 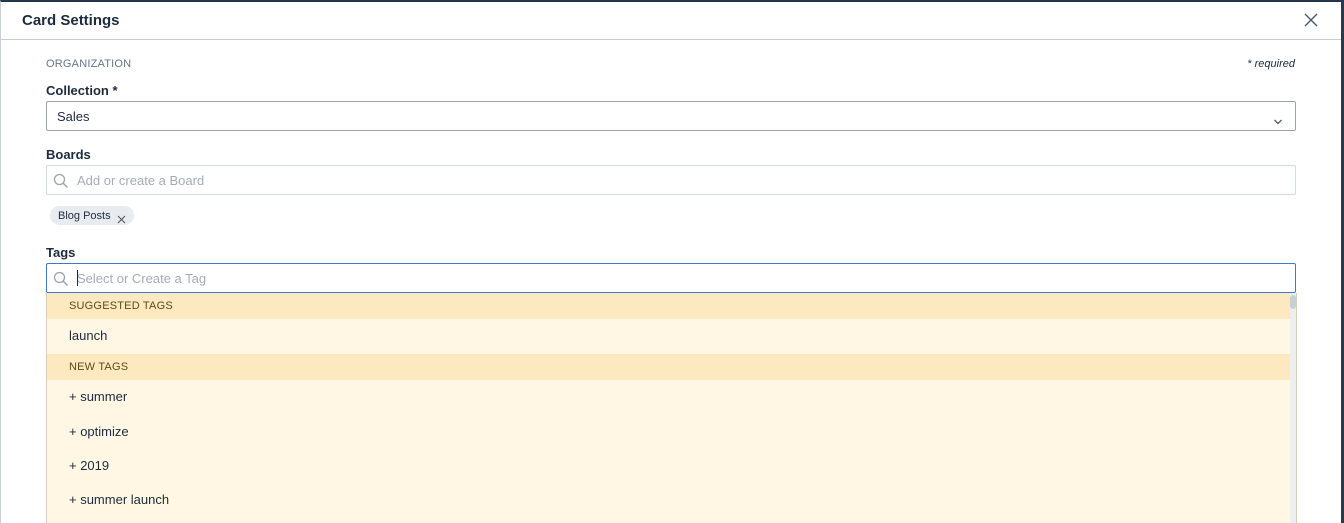 What do you see at coordinates (1293, 408) in the screenshot?
I see `dropdown-scrollbar` at bounding box center [1293, 408].